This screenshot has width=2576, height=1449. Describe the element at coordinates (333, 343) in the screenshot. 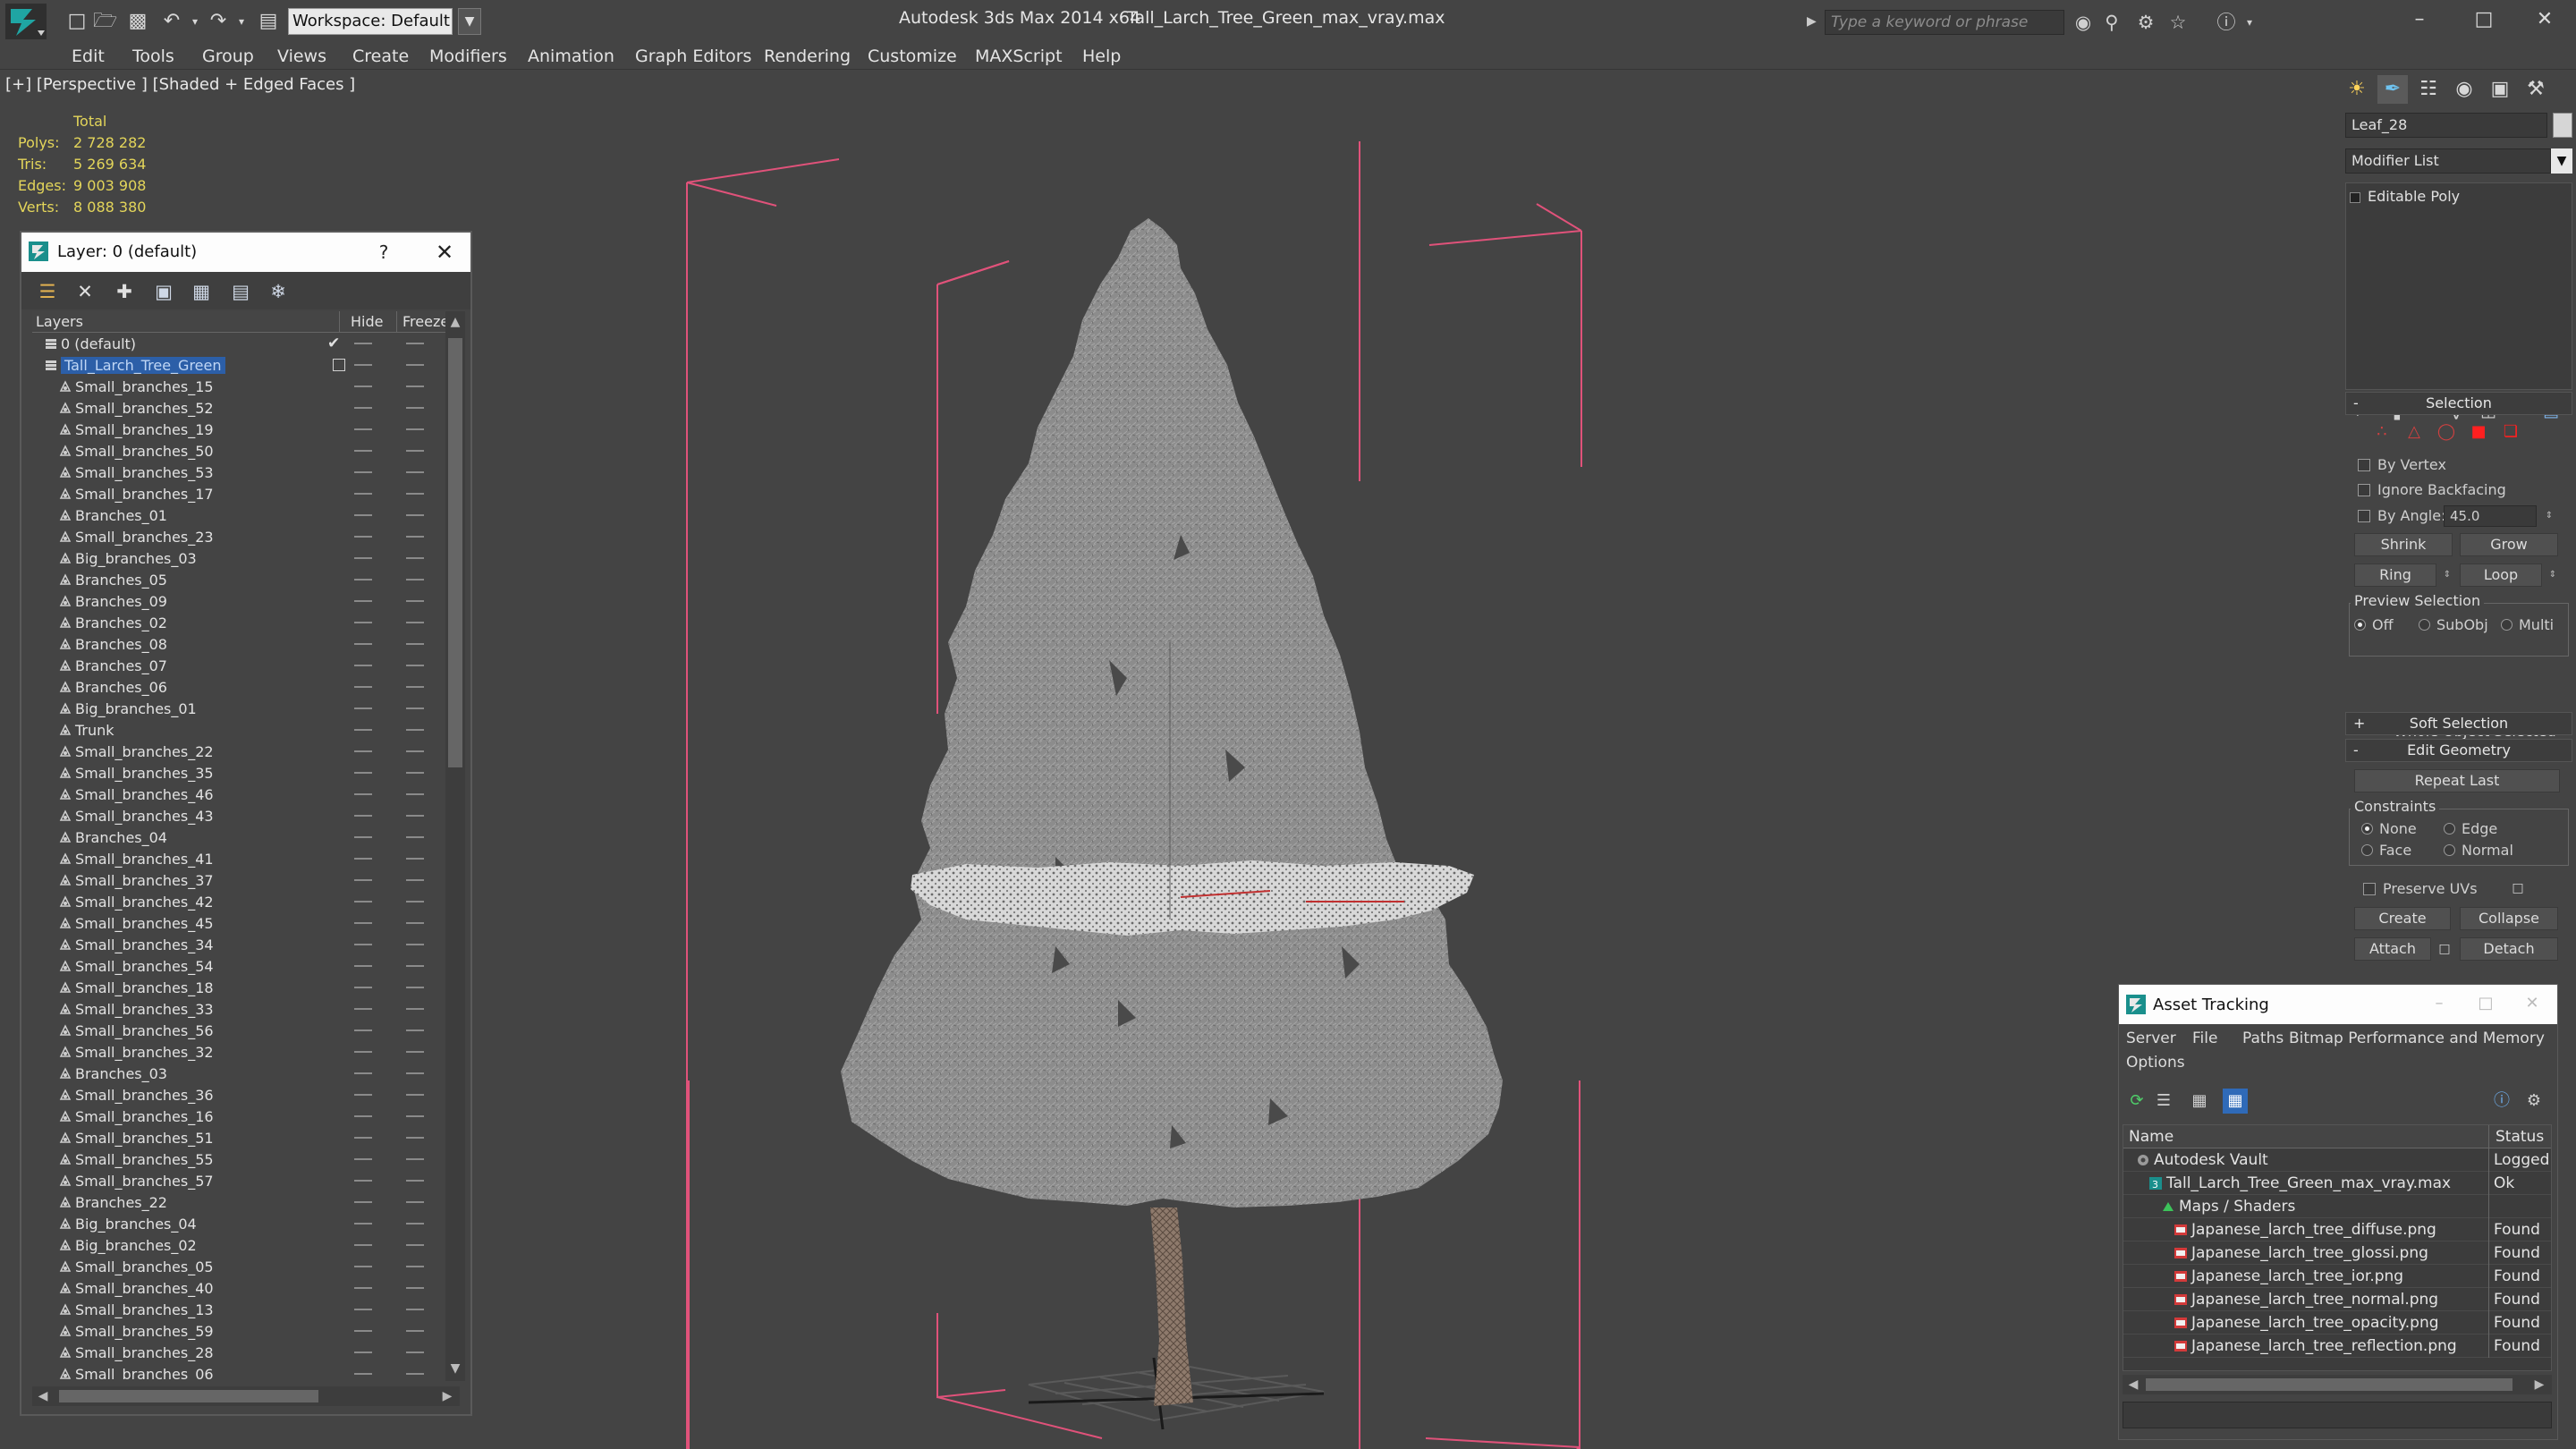

I see `current-layer-check-icon: ✔` at that location.